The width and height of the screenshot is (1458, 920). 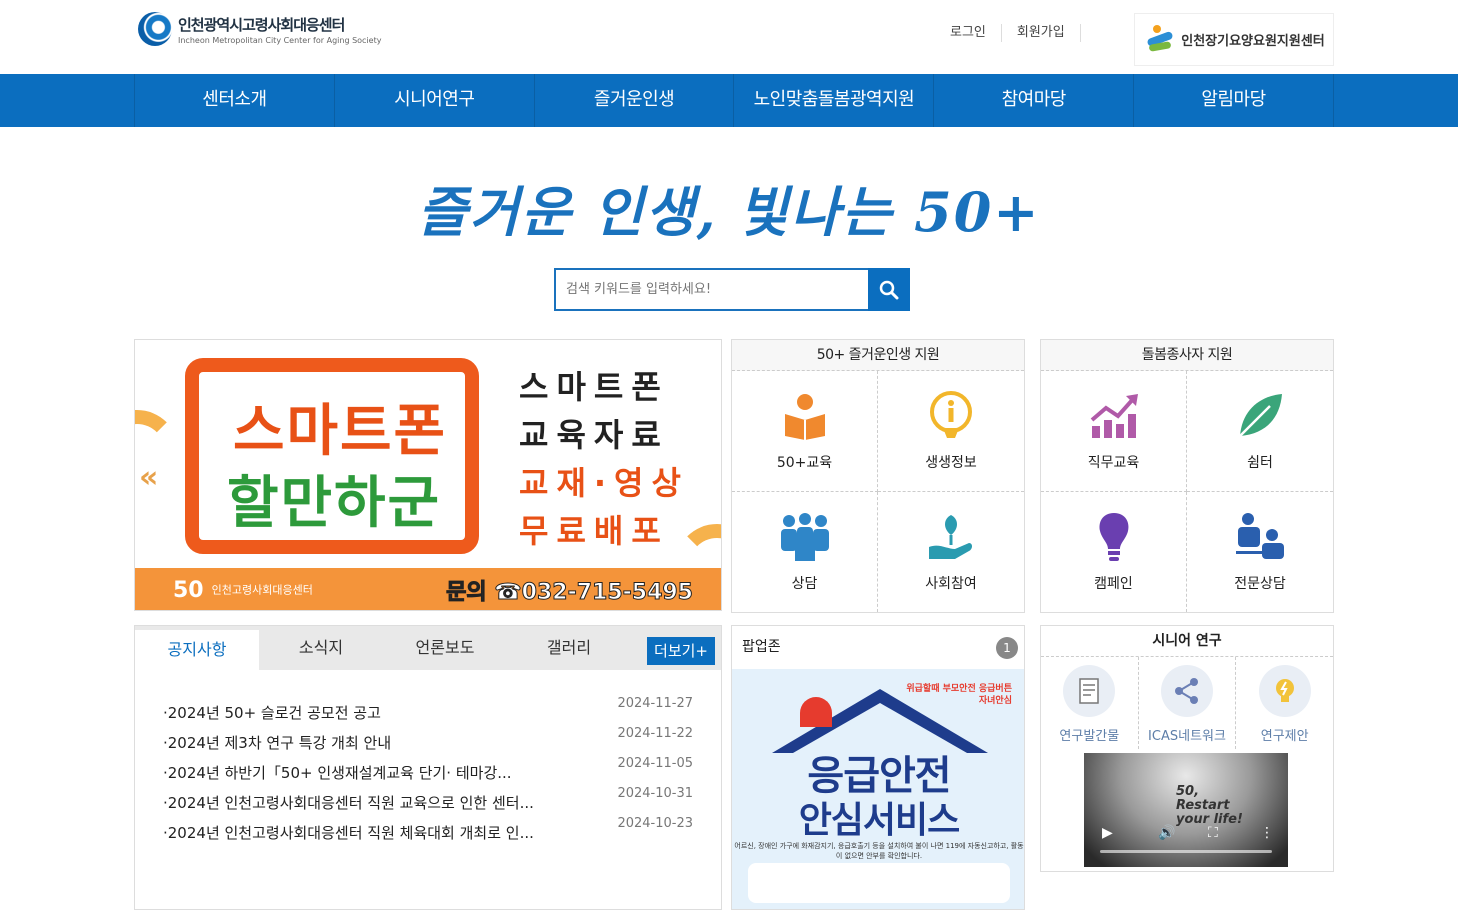 I want to click on research-item-publications: 연구발간물, so click(x=1090, y=703).